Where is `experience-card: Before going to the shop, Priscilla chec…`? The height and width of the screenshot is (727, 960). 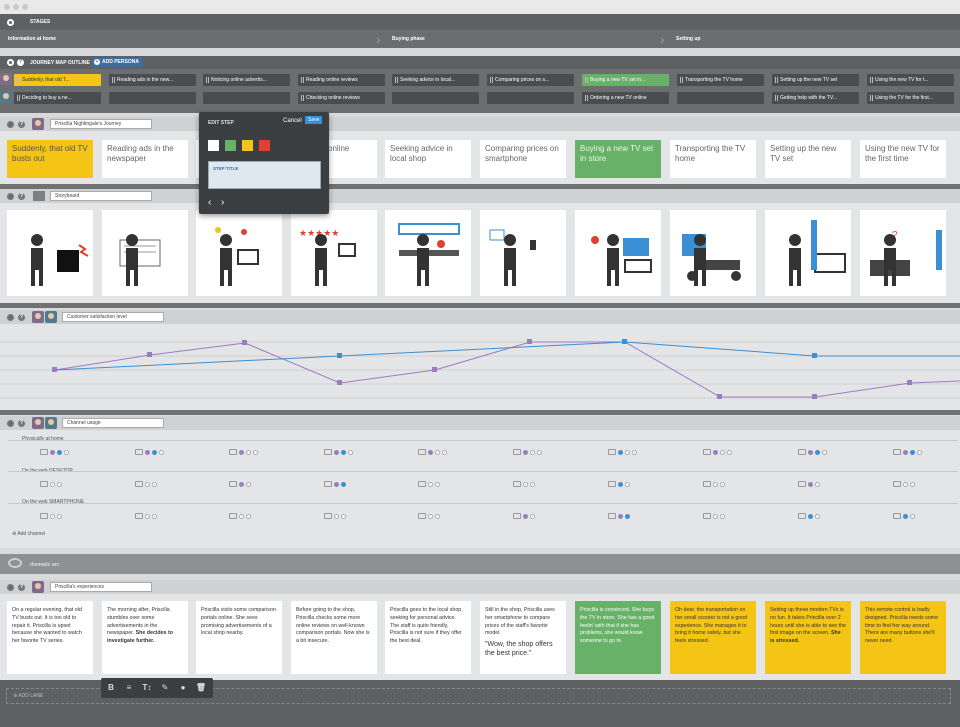
experience-card: Before going to the shop, Priscilla chec… is located at coordinates (334, 637).